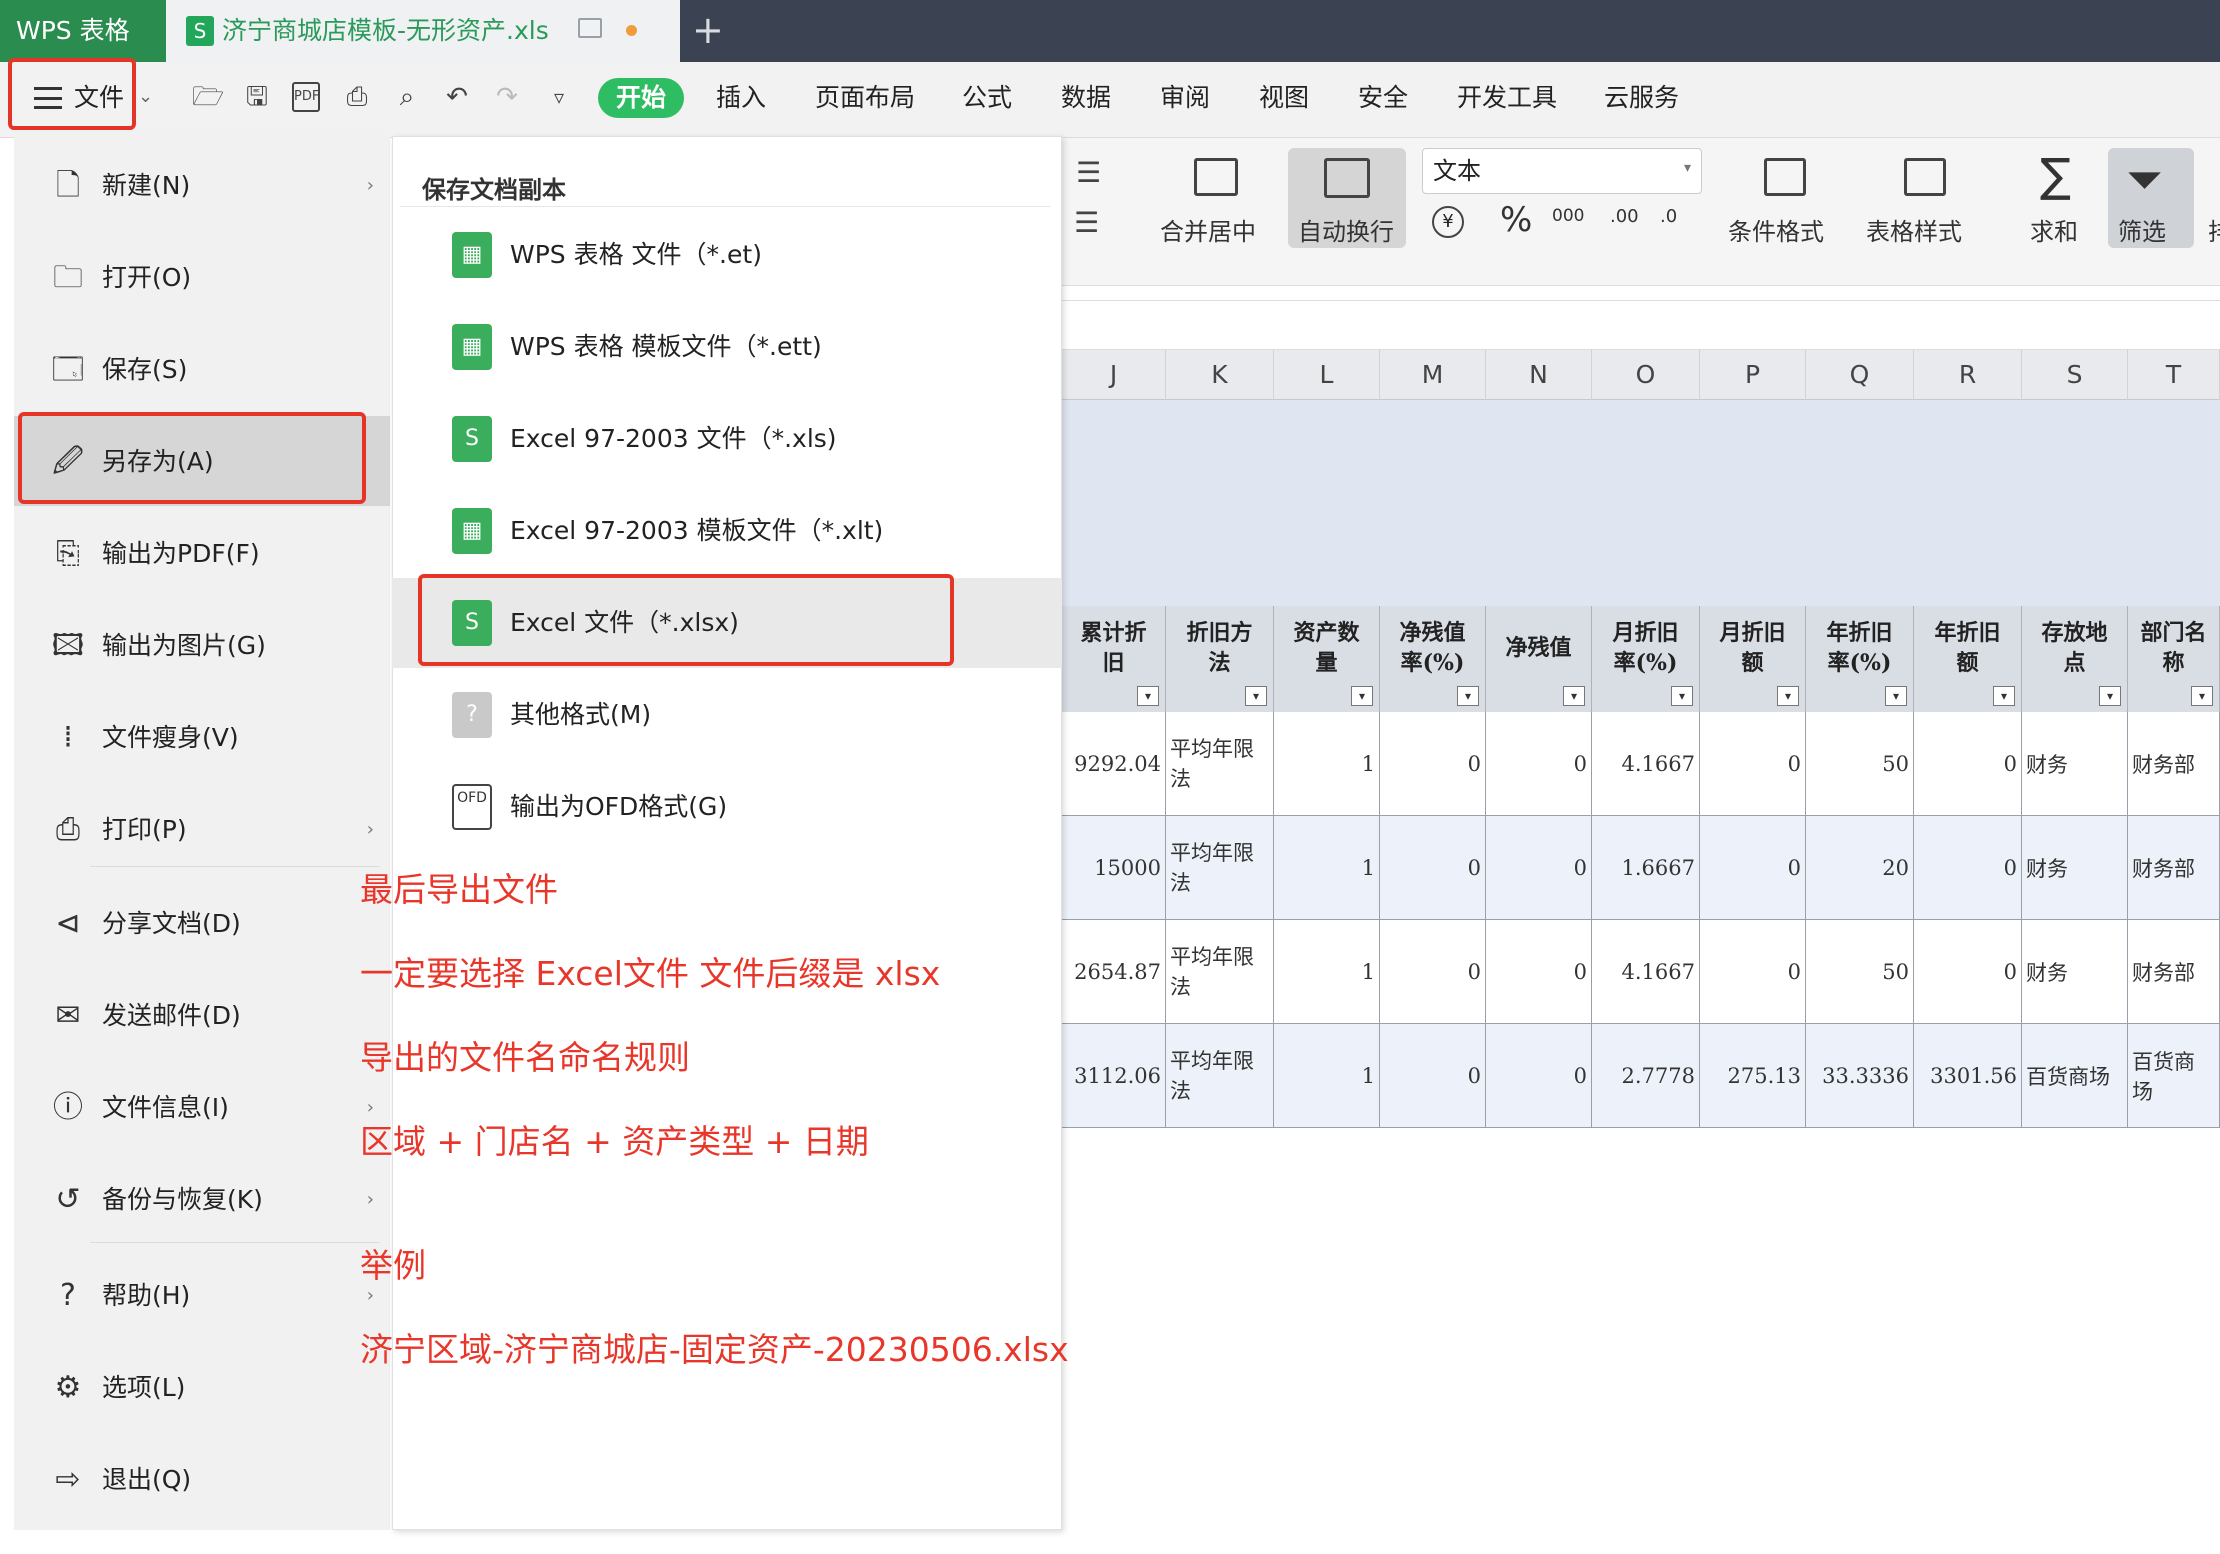 The image size is (2220, 1554). I want to click on percent-button: %, so click(1516, 220).